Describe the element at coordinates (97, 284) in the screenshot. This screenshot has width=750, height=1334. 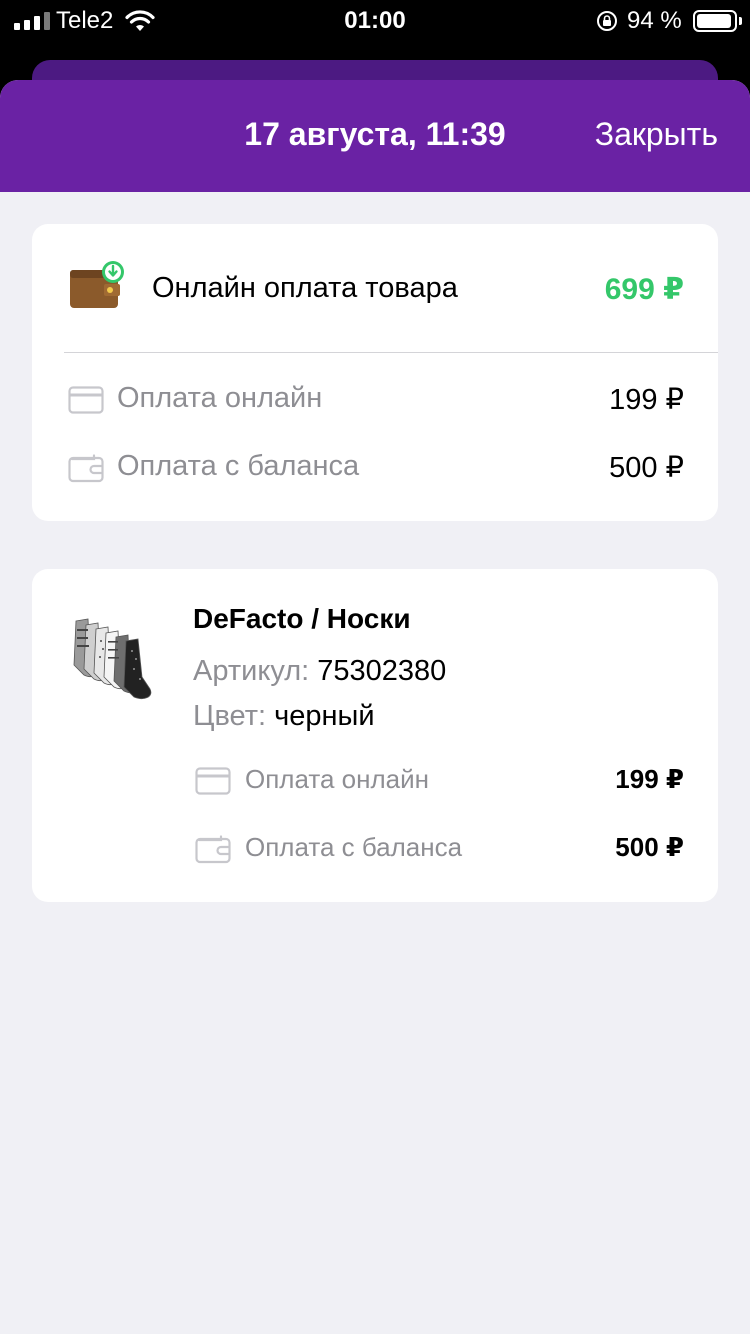
I see `wallet-download-icon` at that location.